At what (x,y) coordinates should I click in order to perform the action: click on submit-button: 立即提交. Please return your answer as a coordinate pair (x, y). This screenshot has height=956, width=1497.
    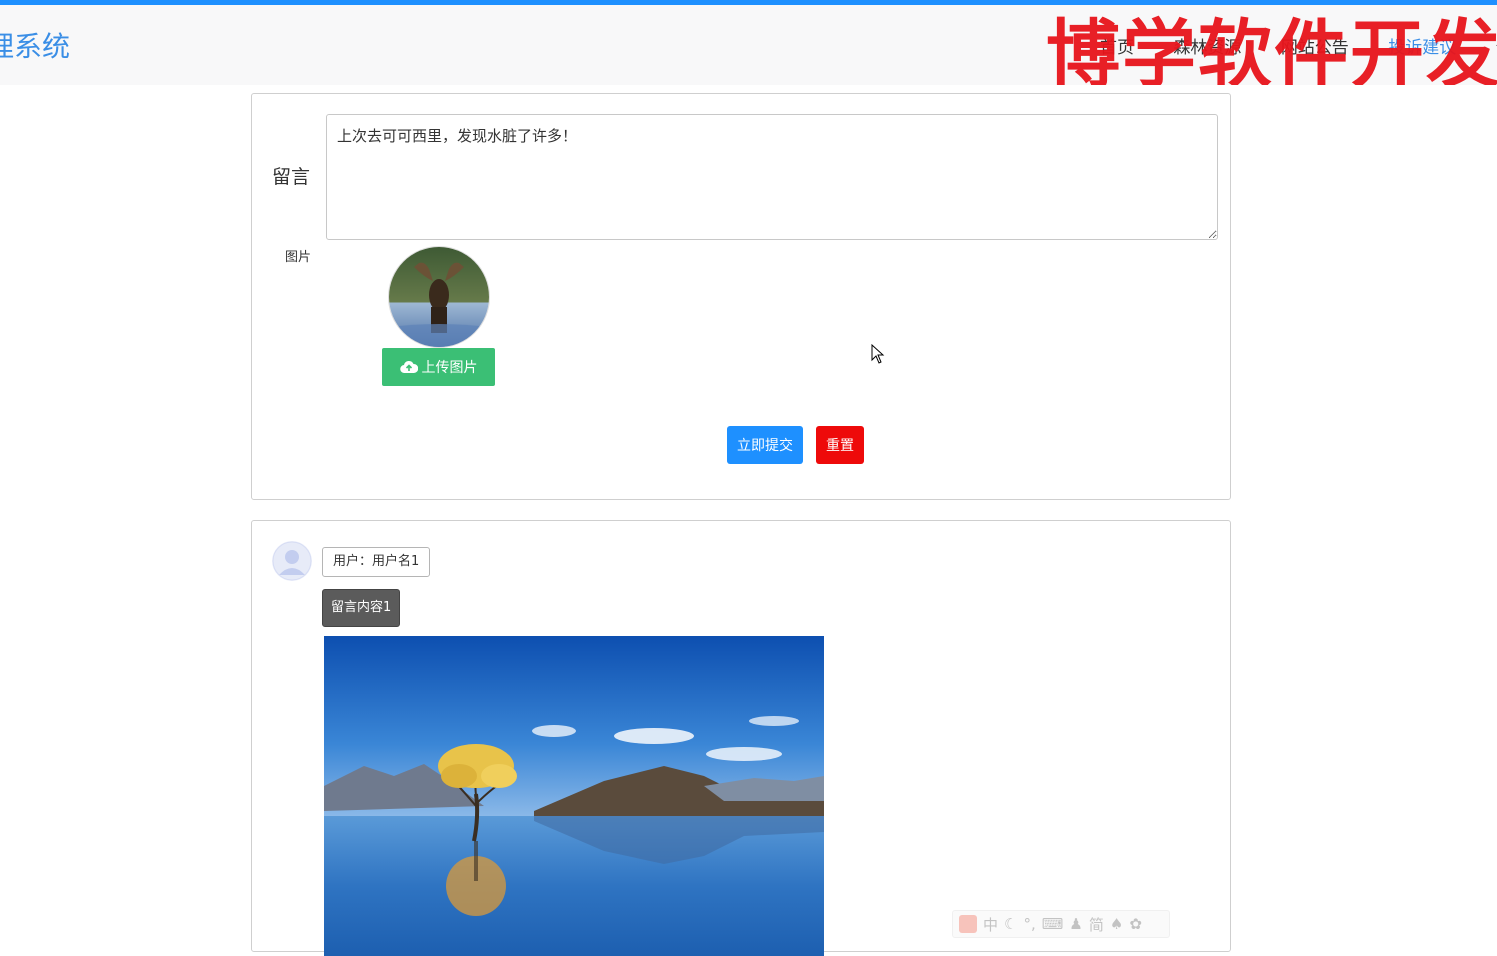
    Looking at the image, I should click on (765, 445).